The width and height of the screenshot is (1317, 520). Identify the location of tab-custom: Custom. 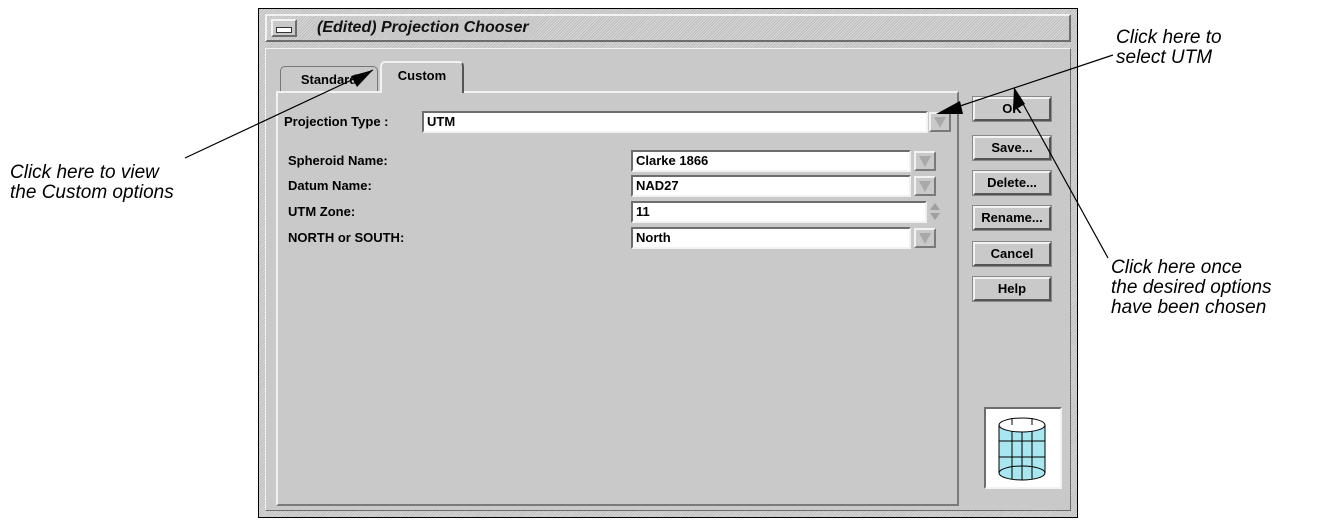
(422, 77).